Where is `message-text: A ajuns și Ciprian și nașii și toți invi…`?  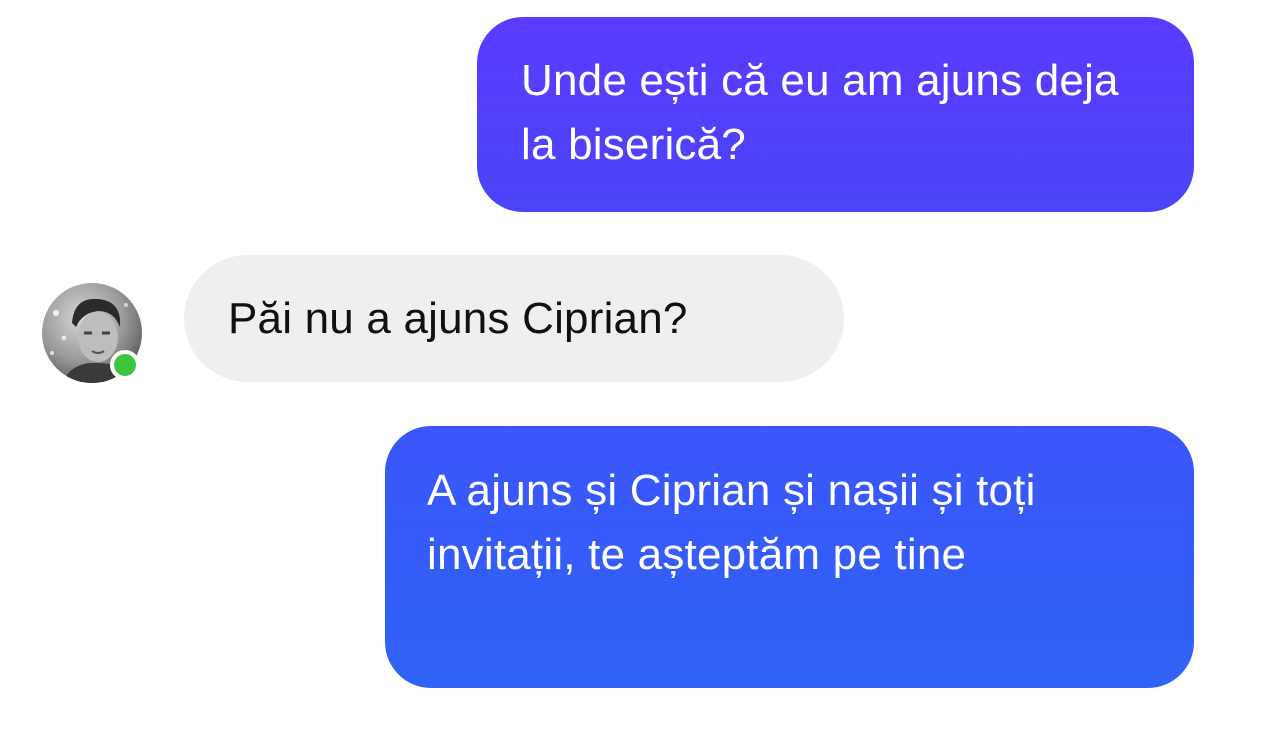 message-text: A ajuns și Ciprian și nașii și toți invi… is located at coordinates (731, 522).